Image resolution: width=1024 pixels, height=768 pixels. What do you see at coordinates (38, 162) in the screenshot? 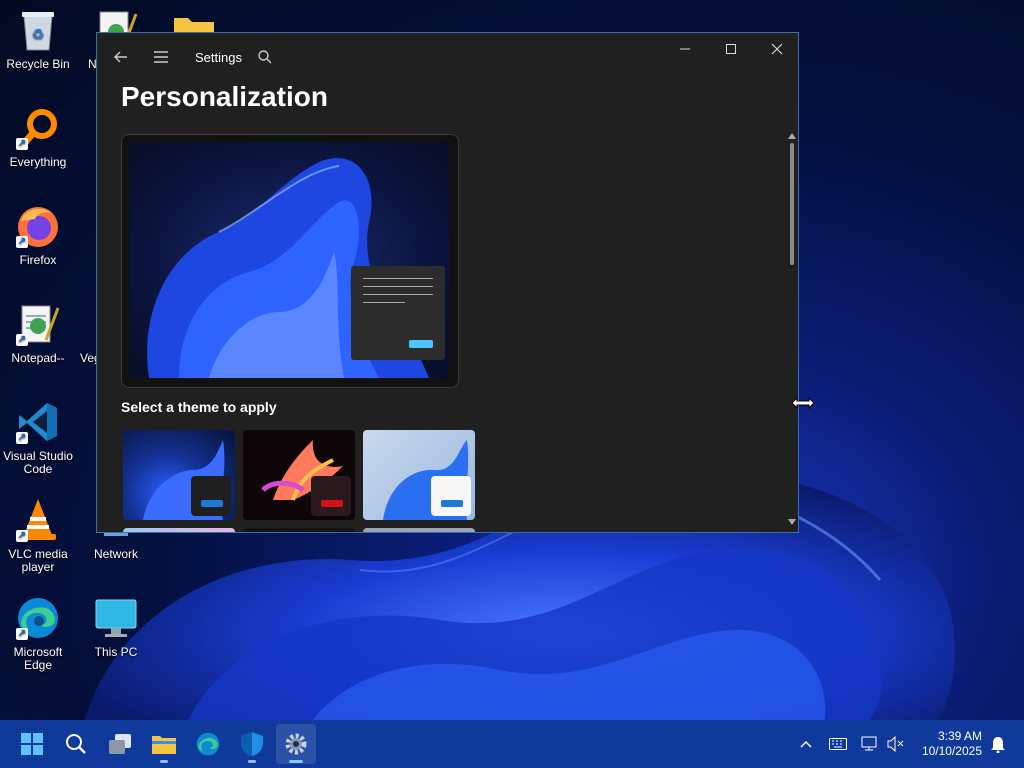
I see `desktop-icon-label: Everything` at bounding box center [38, 162].